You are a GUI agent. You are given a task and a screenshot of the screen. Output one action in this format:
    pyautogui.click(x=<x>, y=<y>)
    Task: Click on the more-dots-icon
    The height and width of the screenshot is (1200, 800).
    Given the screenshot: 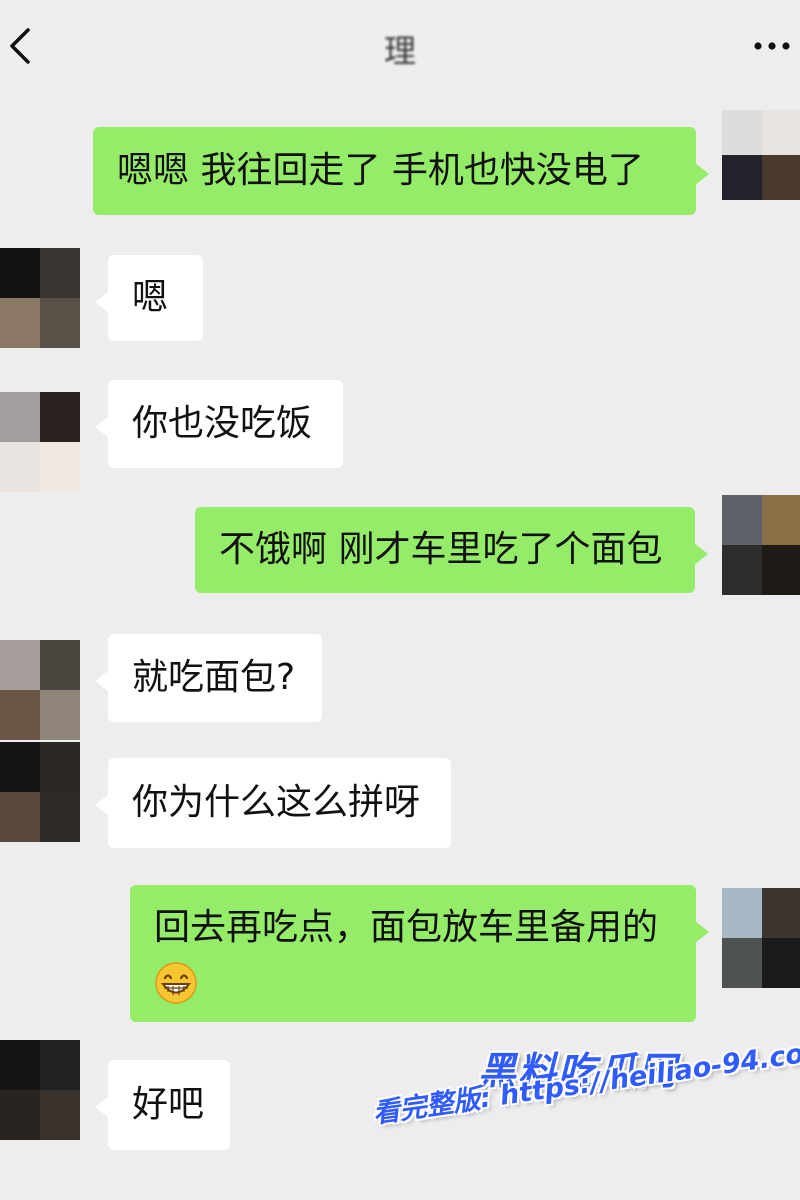 What is the action you would take?
    pyautogui.click(x=772, y=46)
    